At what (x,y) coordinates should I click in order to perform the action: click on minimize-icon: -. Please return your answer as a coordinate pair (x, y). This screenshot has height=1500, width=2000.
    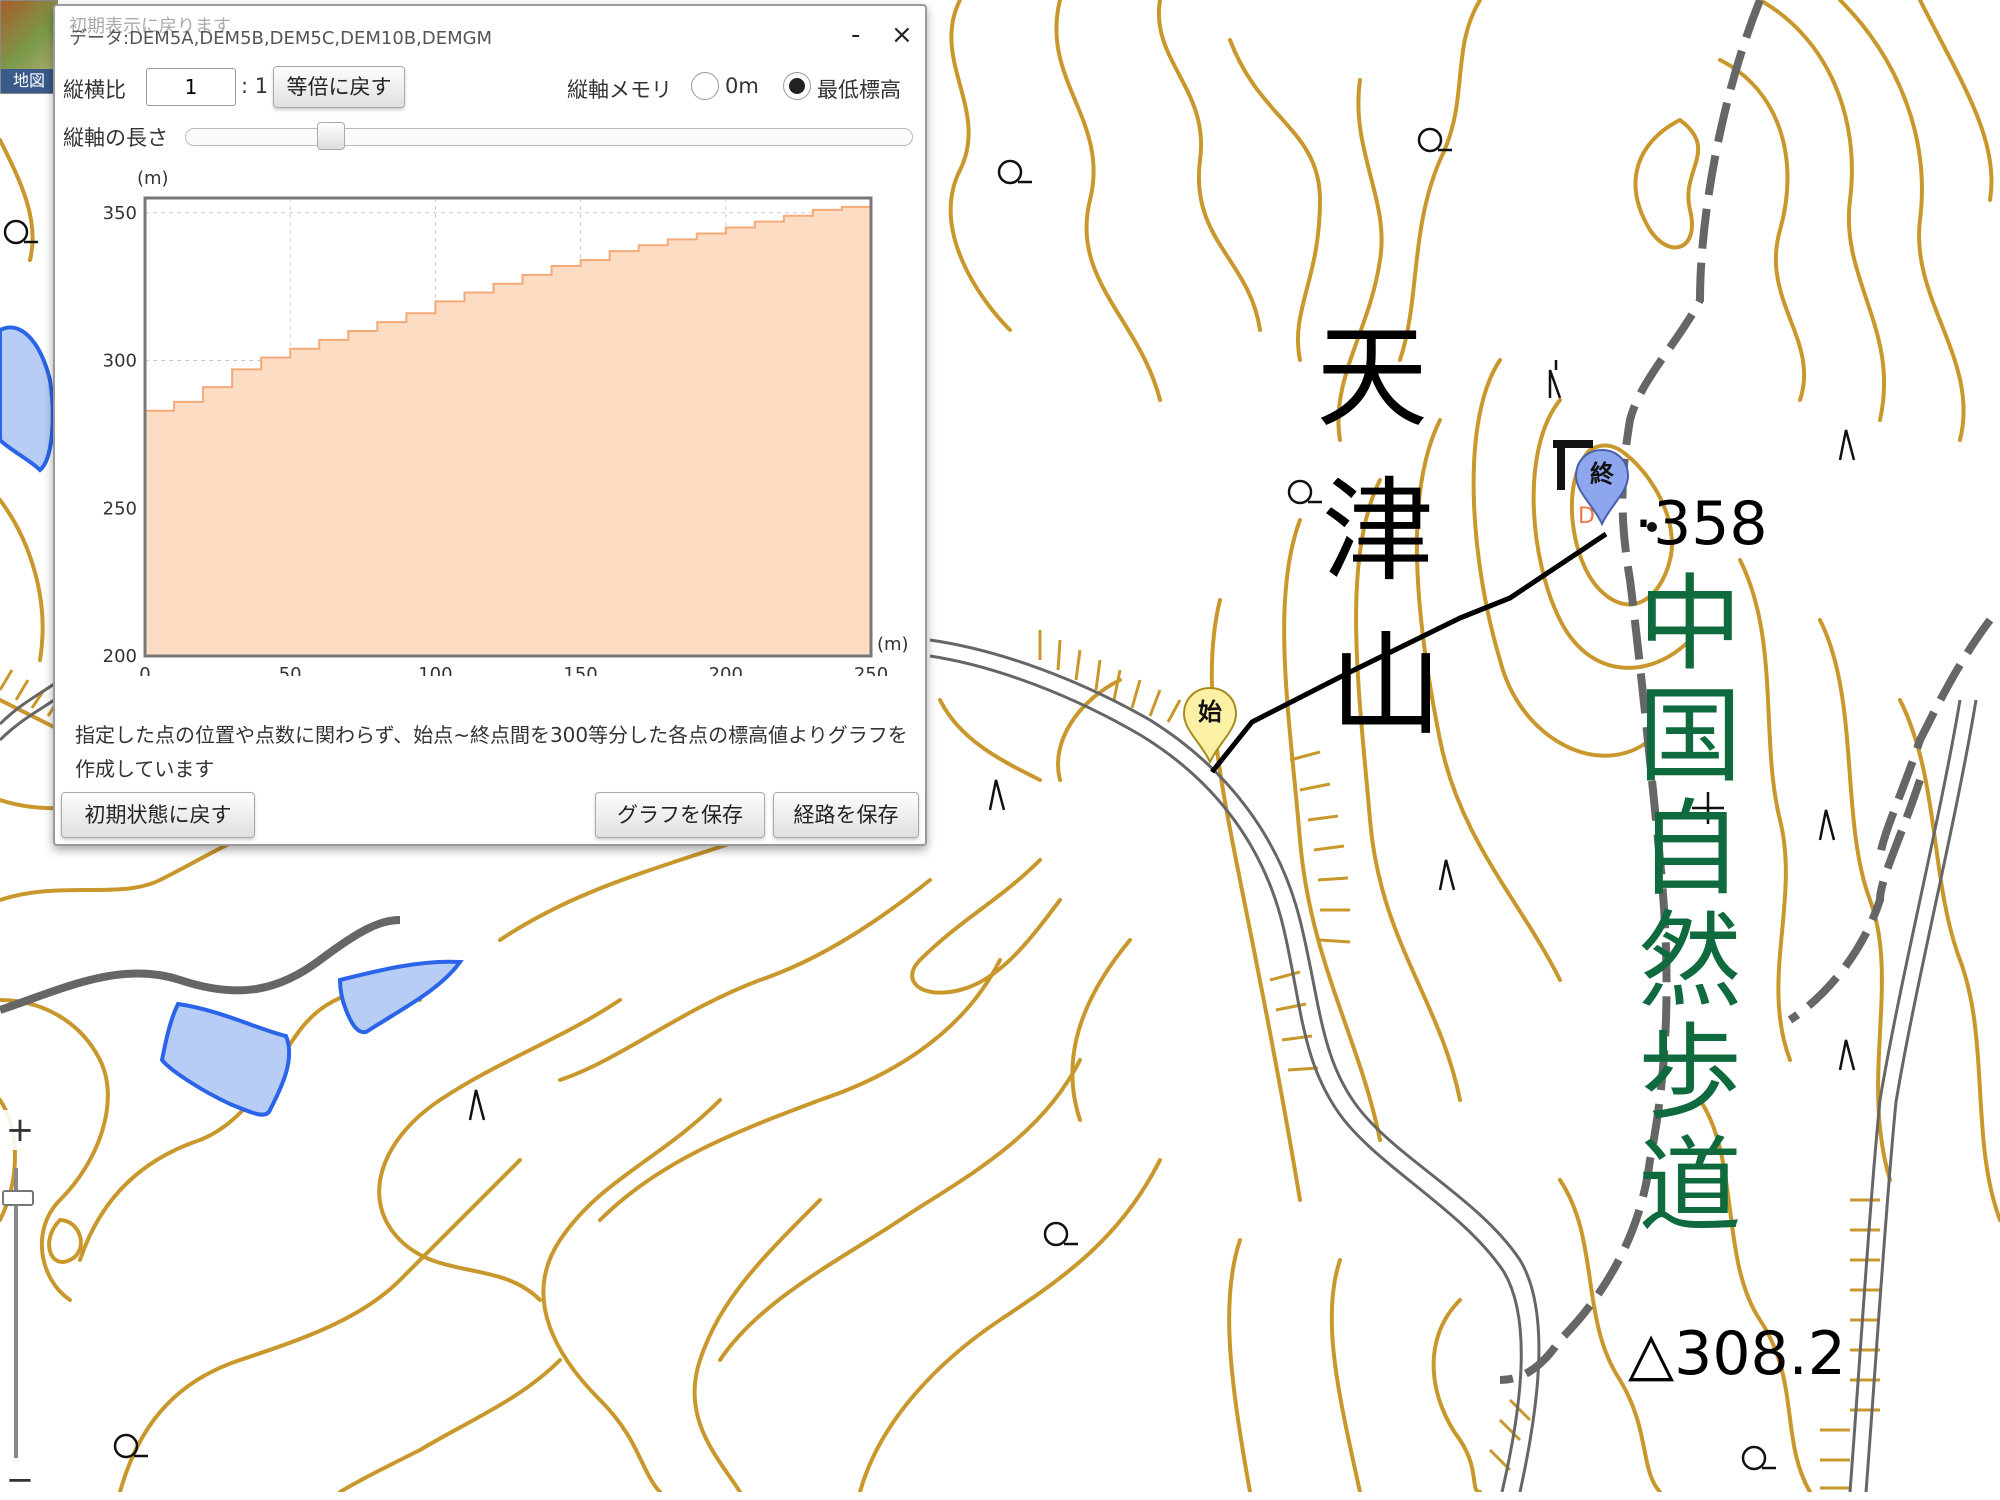
    Looking at the image, I should click on (855, 35).